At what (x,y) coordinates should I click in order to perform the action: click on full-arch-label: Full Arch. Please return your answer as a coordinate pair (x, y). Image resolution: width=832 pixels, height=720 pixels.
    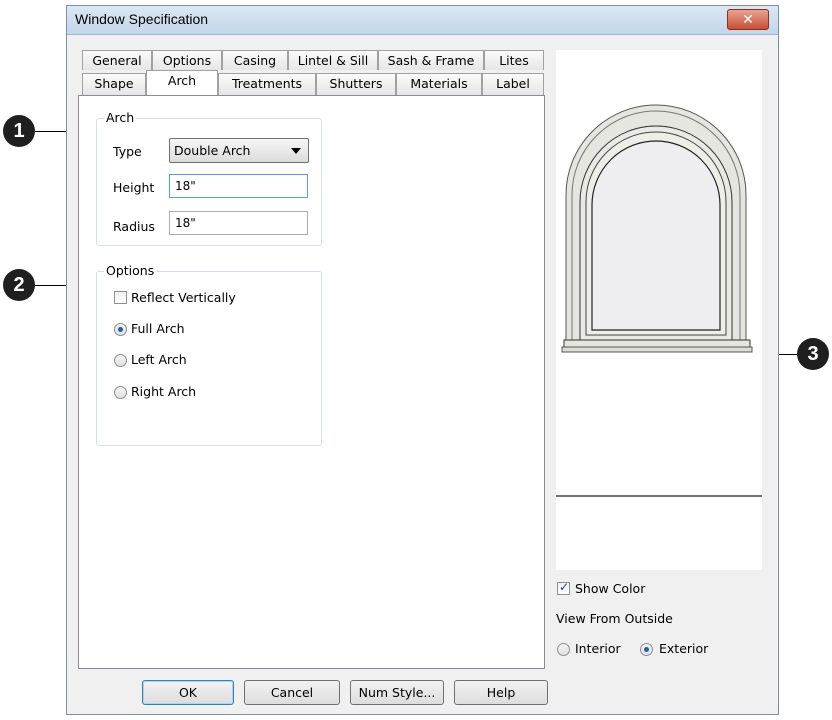
    Looking at the image, I should click on (158, 328).